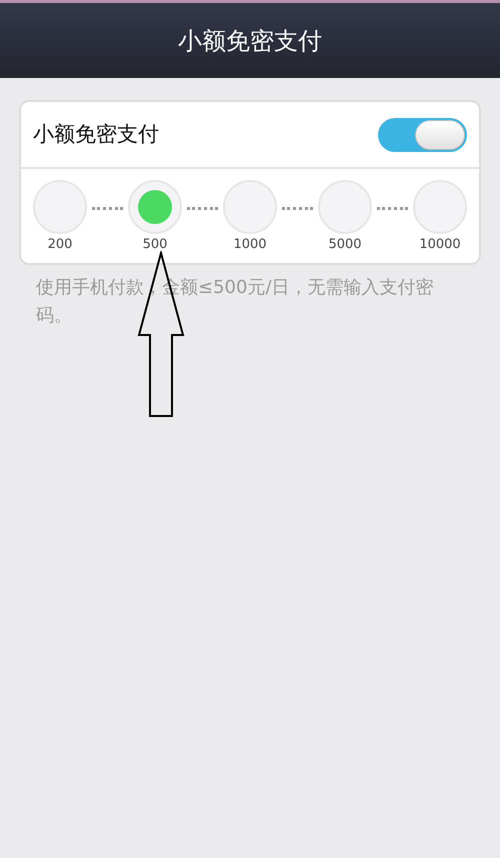 The width and height of the screenshot is (500, 858). I want to click on toggle-knob, so click(440, 135).